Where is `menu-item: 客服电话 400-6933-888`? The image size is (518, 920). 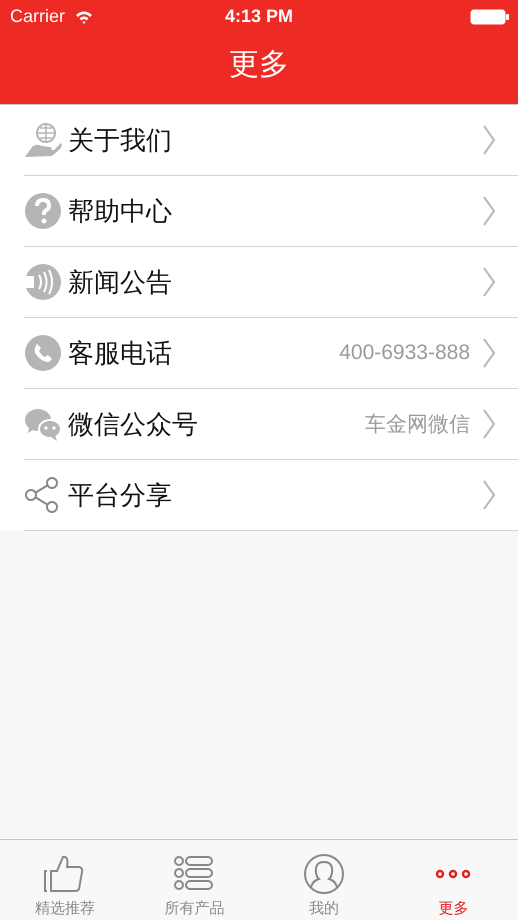
menu-item: 客服电话 400-6933-888 is located at coordinates (271, 353).